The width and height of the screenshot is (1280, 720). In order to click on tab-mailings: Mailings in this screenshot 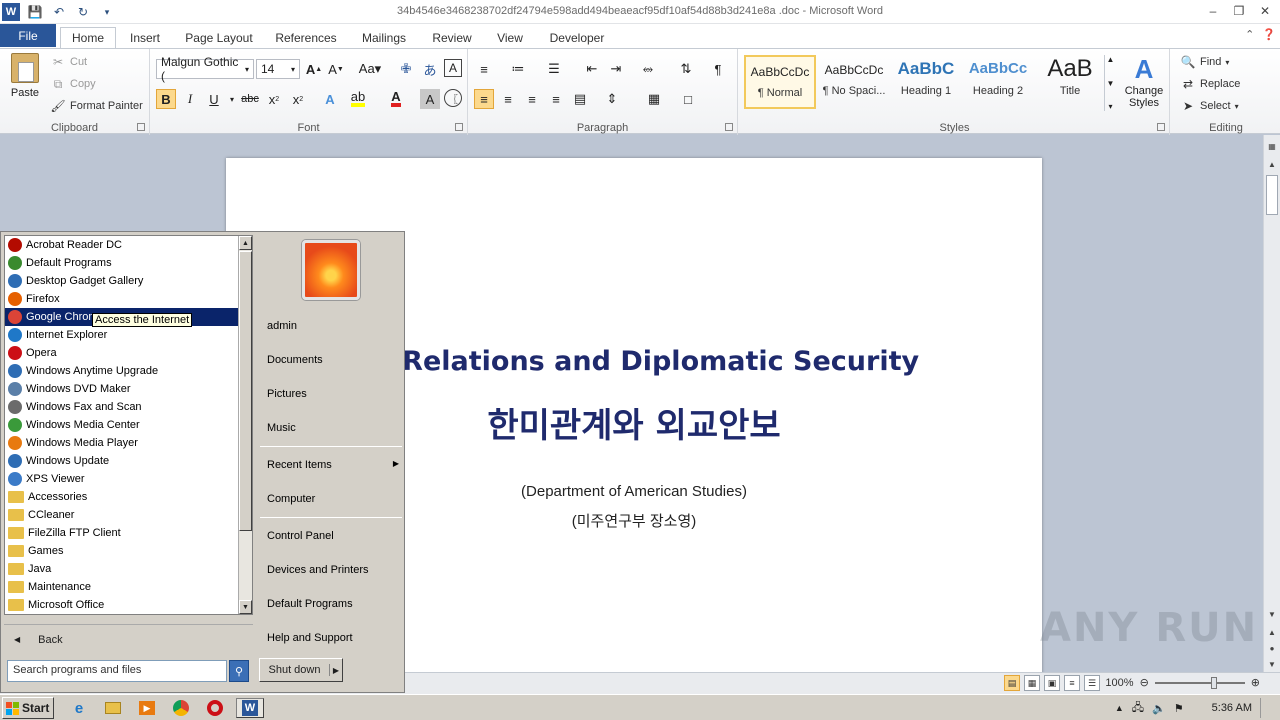, I will do `click(384, 37)`.